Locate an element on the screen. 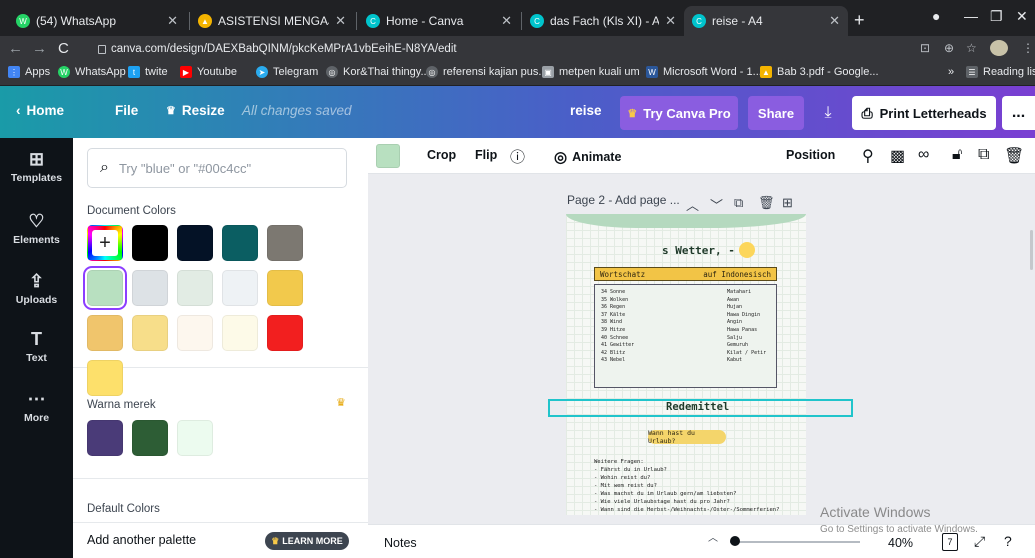  zoom-slider is located at coordinates (795, 542).